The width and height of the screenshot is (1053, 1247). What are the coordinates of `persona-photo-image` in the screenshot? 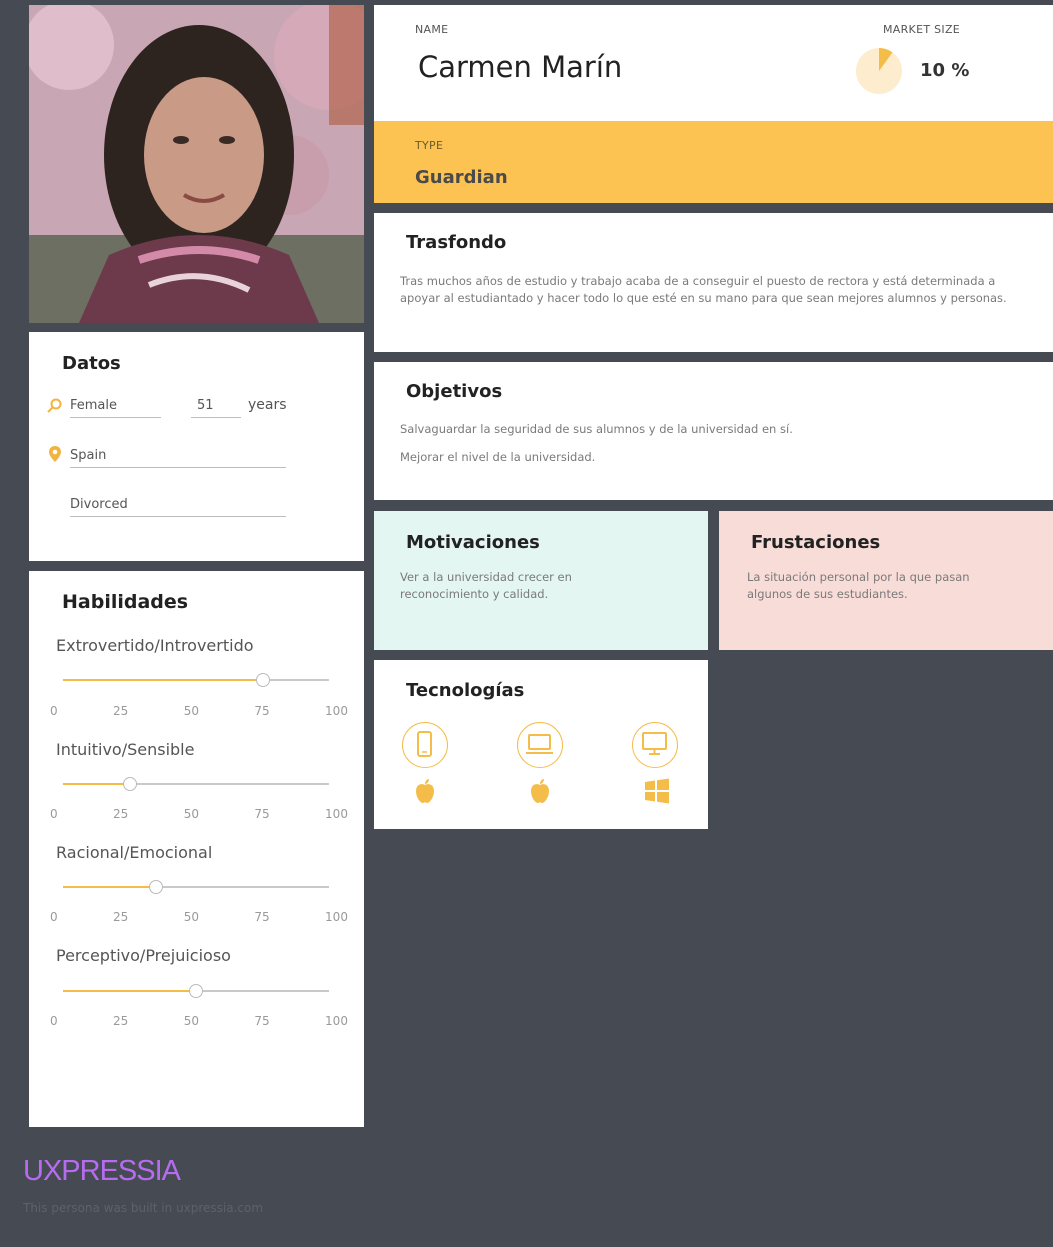 It's located at (196, 164).